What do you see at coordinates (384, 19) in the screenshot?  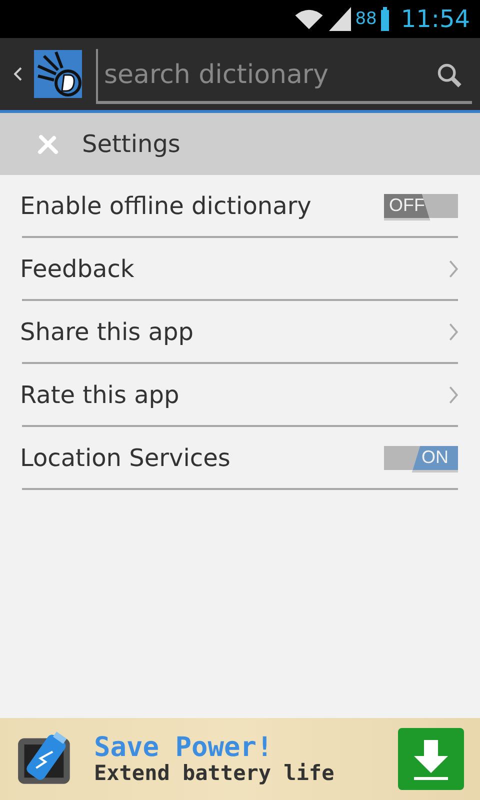 I see `battery-icon` at bounding box center [384, 19].